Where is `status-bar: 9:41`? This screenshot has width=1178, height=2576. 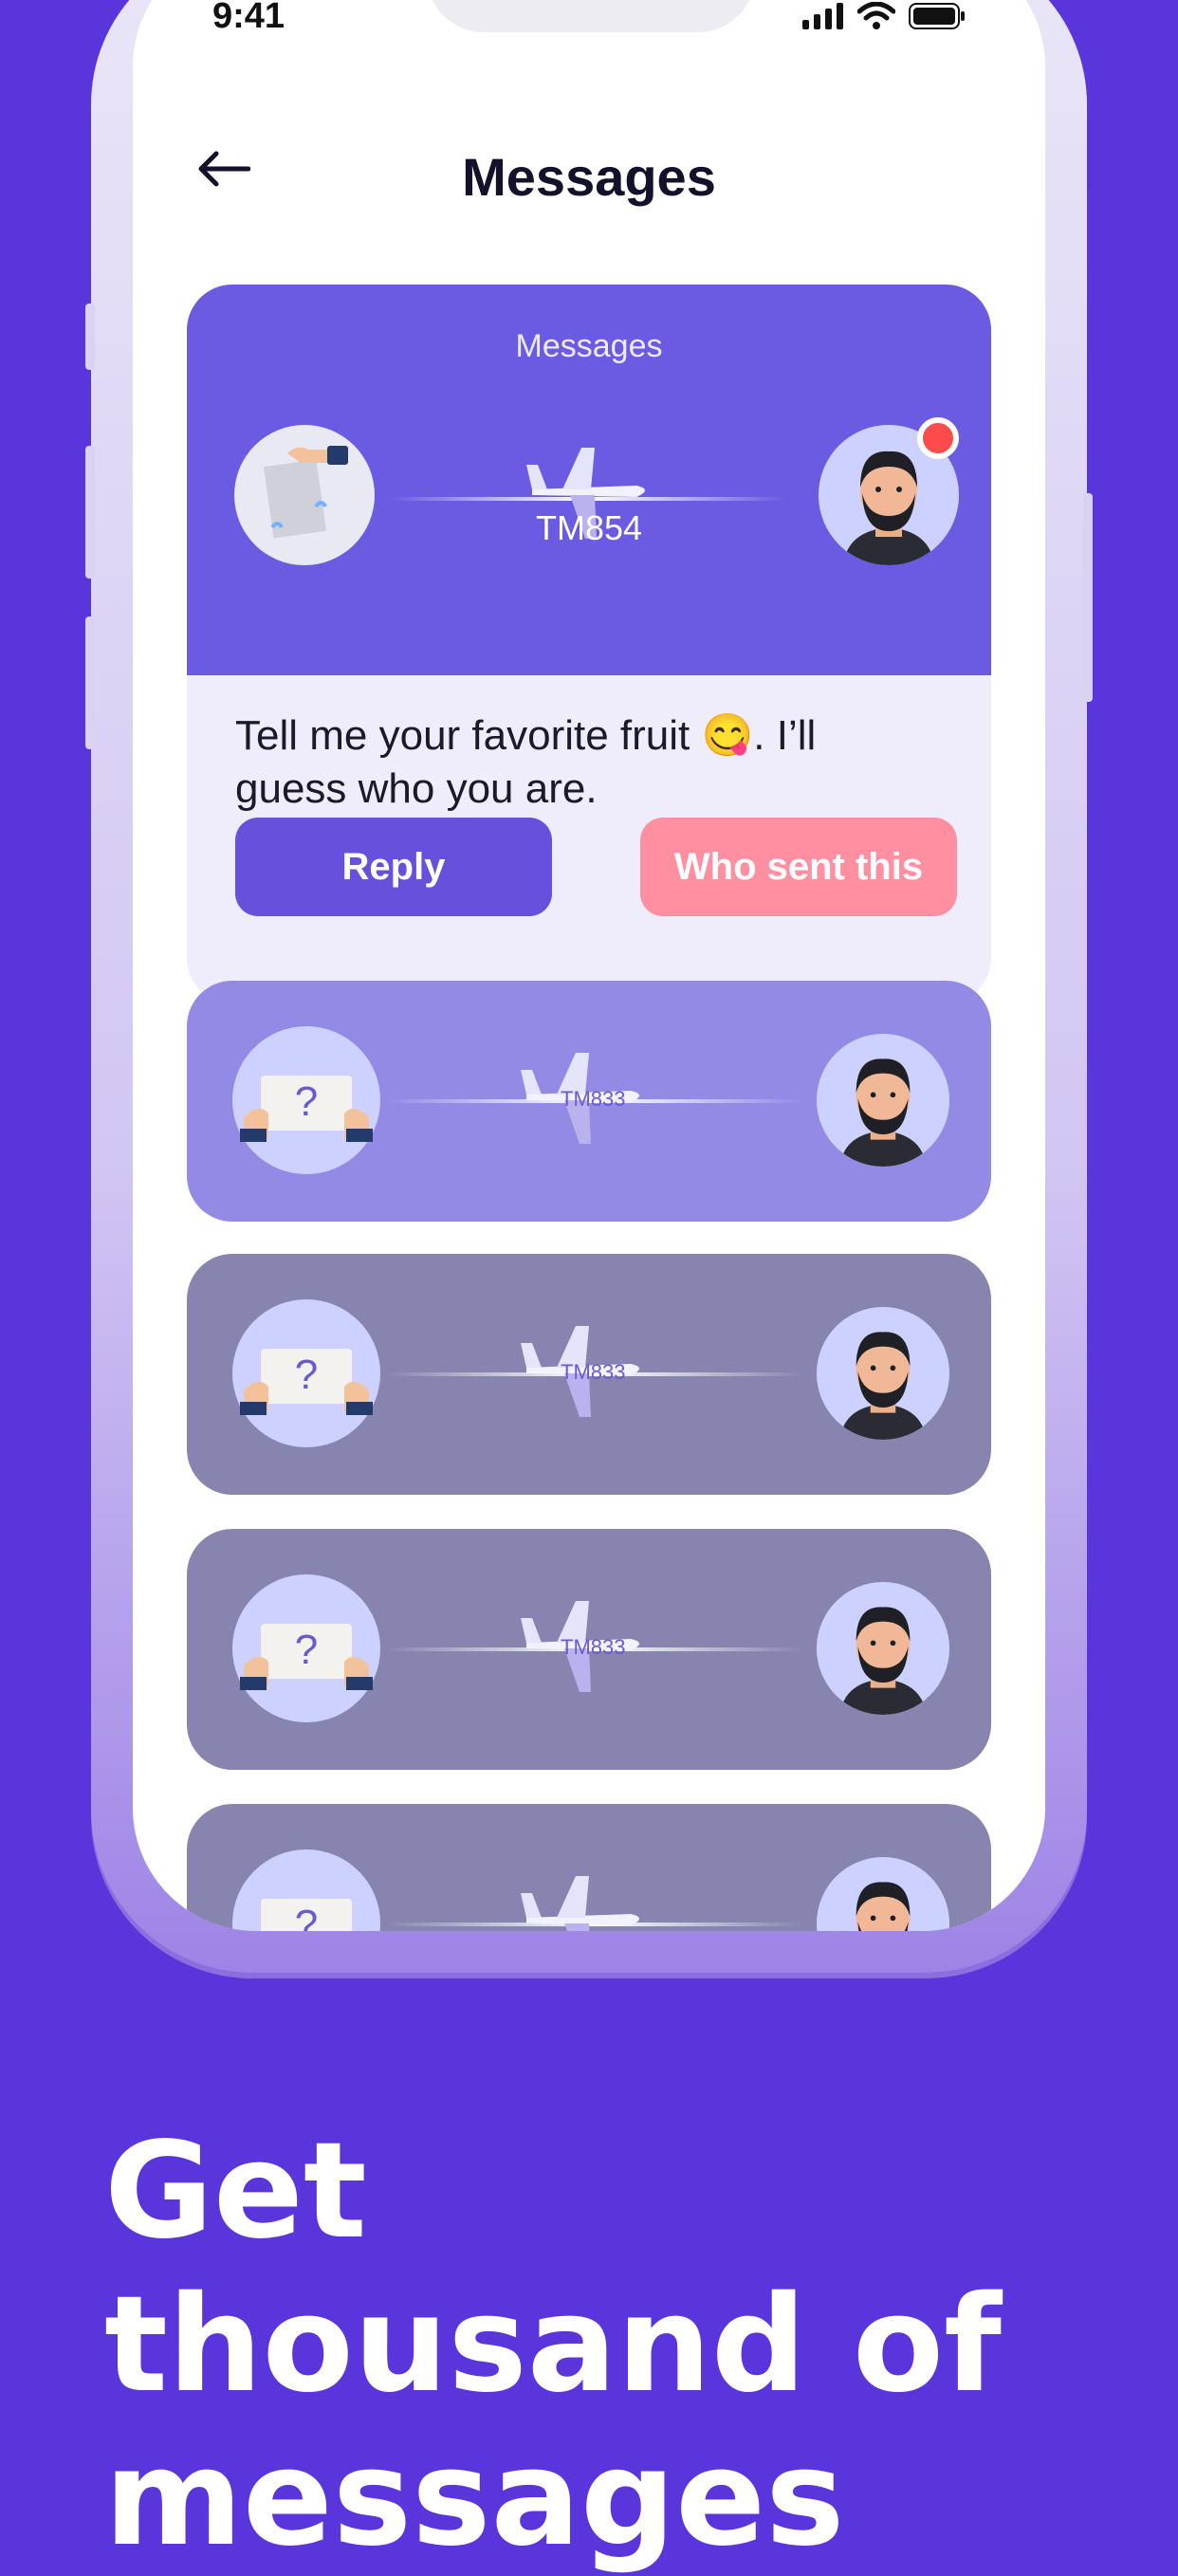 status-bar: 9:41 is located at coordinates (589, 28).